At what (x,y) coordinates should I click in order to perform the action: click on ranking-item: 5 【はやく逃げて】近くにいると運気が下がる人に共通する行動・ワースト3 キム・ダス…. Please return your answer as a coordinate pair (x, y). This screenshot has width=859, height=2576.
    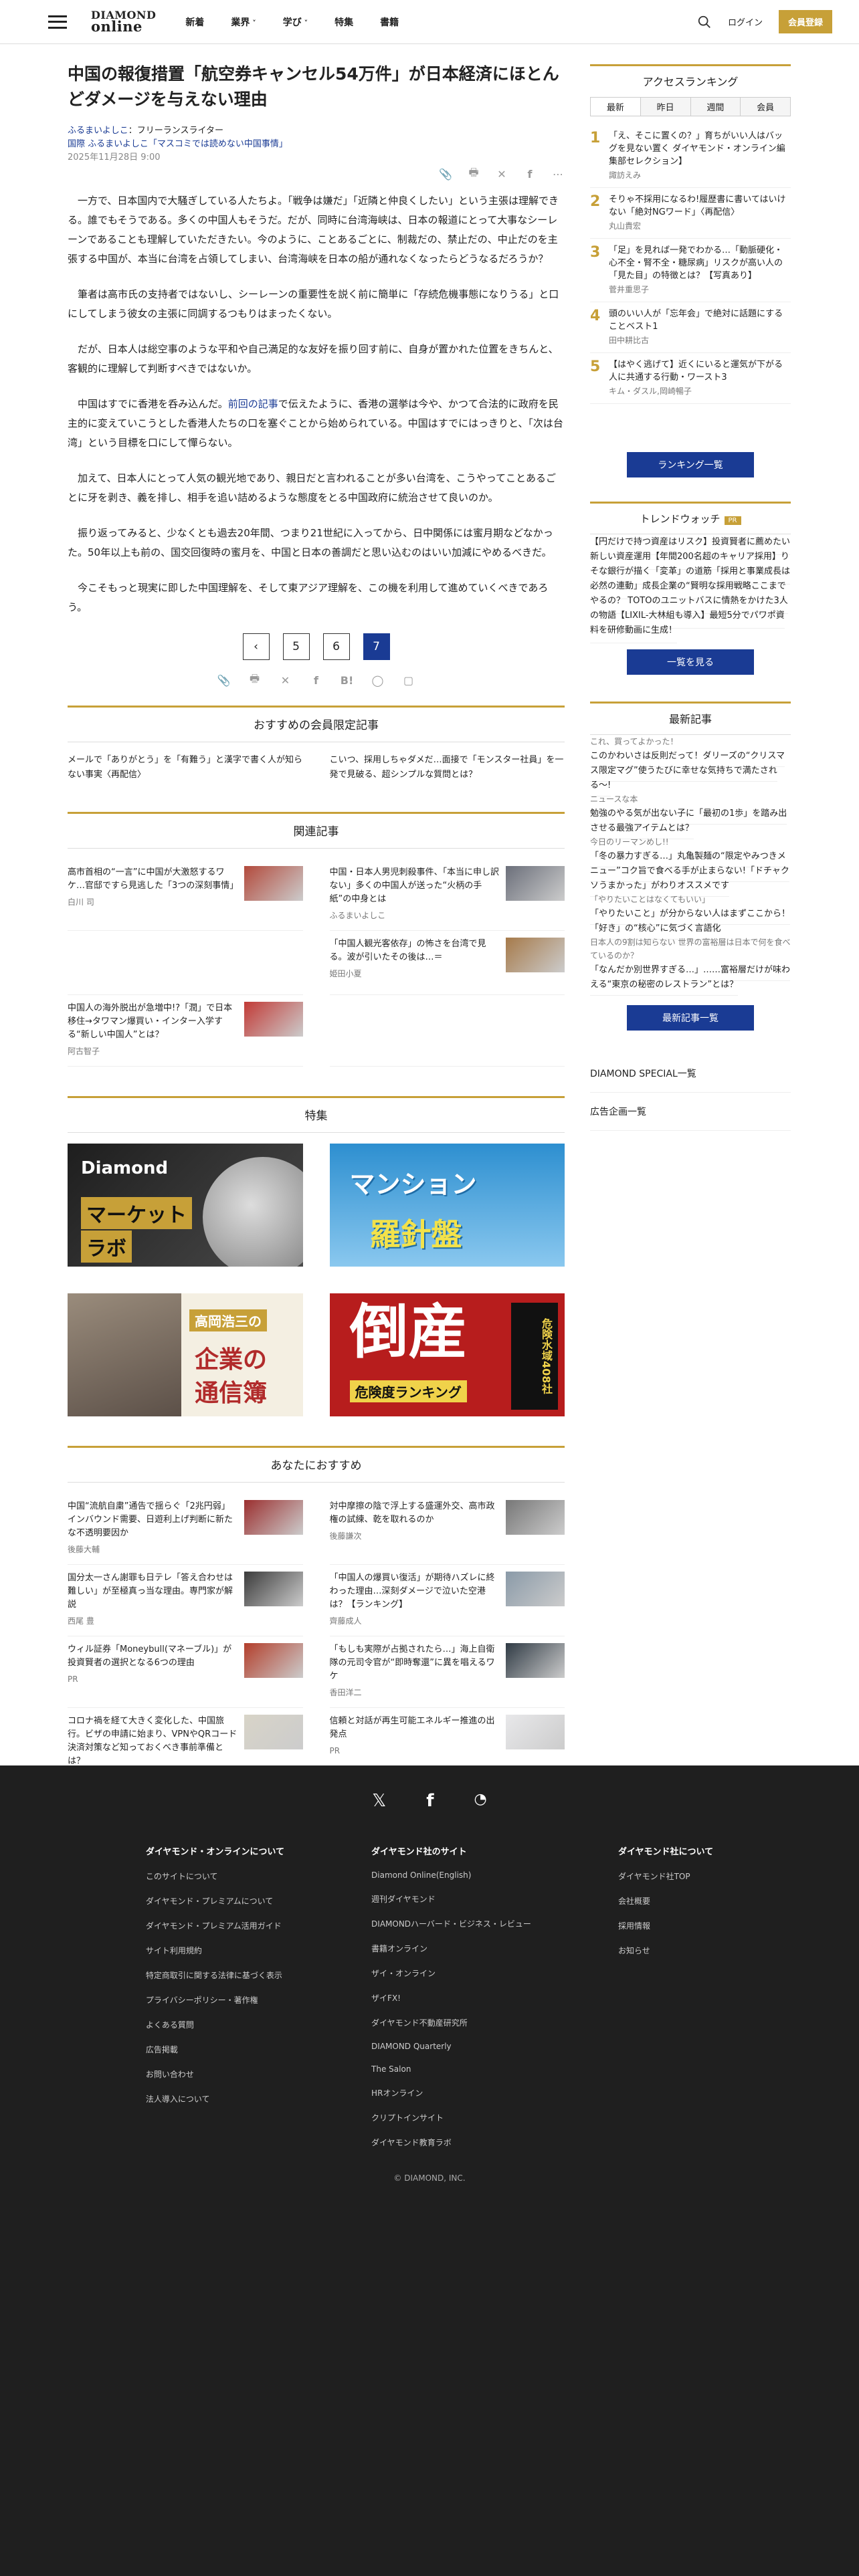
    Looking at the image, I should click on (691, 379).